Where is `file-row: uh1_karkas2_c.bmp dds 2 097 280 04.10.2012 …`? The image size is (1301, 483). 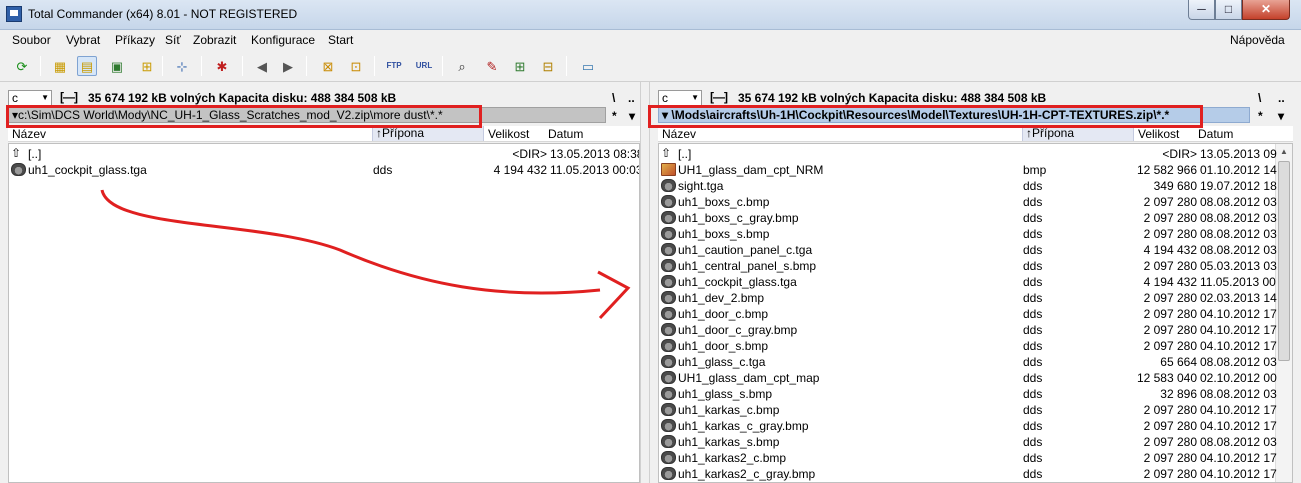
file-row: uh1_karkas2_c.bmp dds 2 097 280 04.10.2012 … is located at coordinates (975, 458).